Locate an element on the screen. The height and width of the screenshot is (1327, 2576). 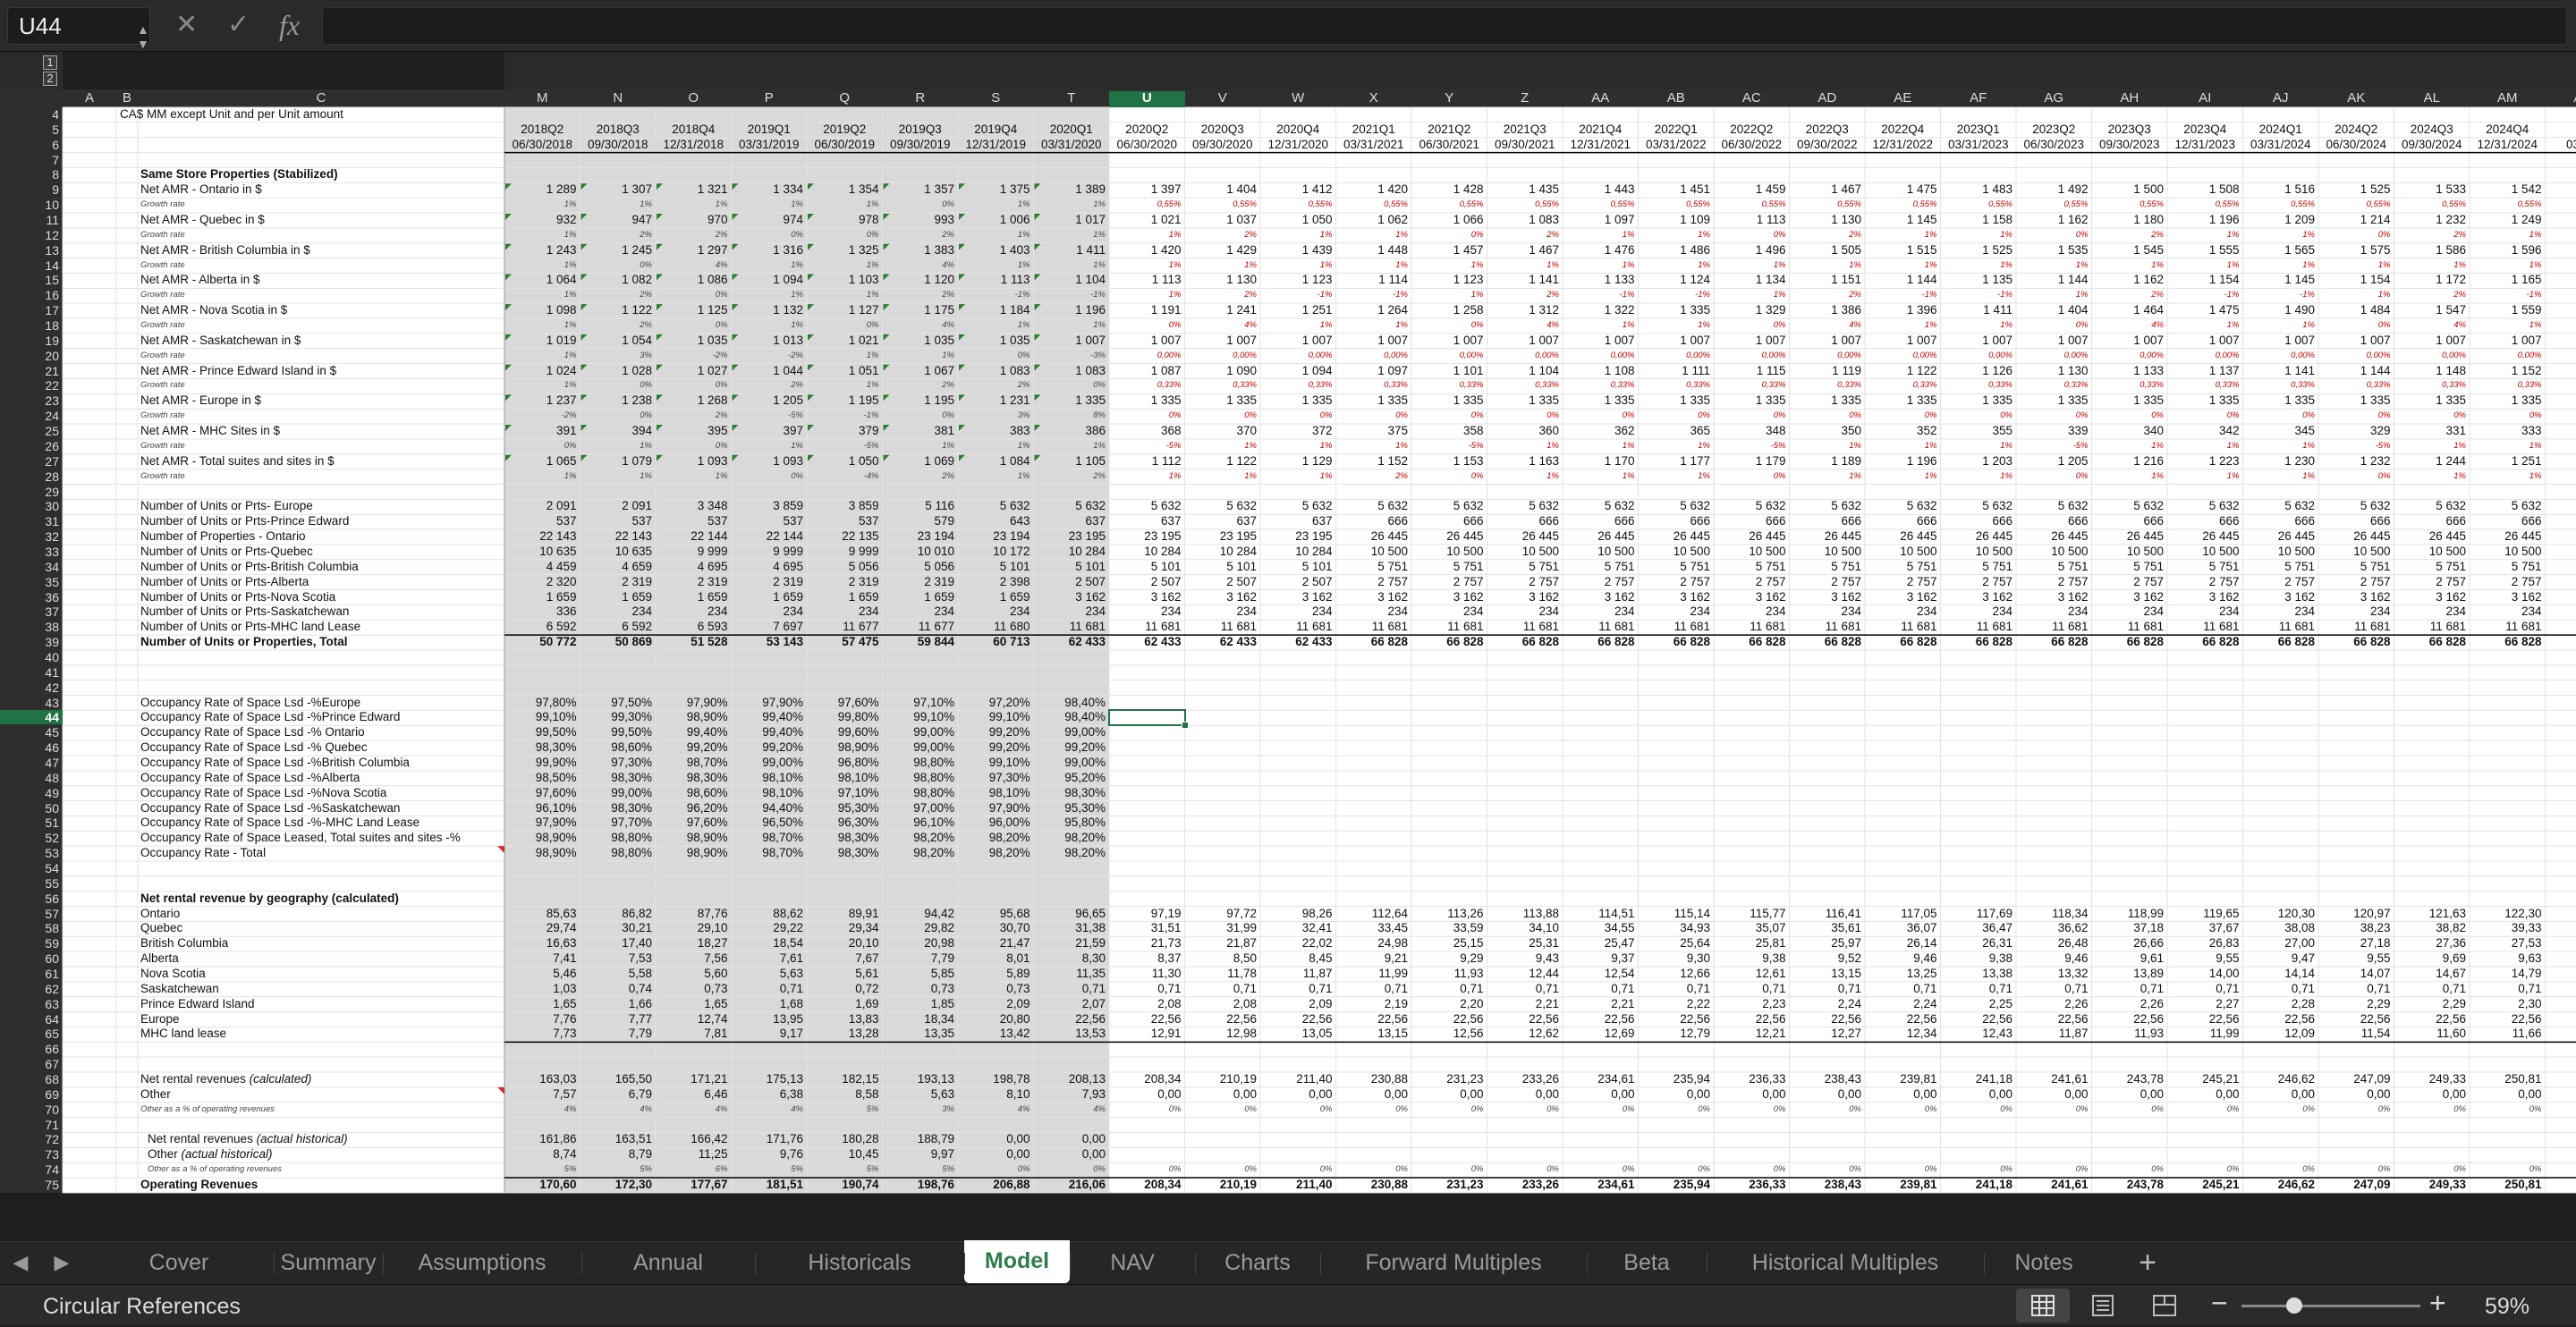
column-header-z: Z is located at coordinates (1525, 98).